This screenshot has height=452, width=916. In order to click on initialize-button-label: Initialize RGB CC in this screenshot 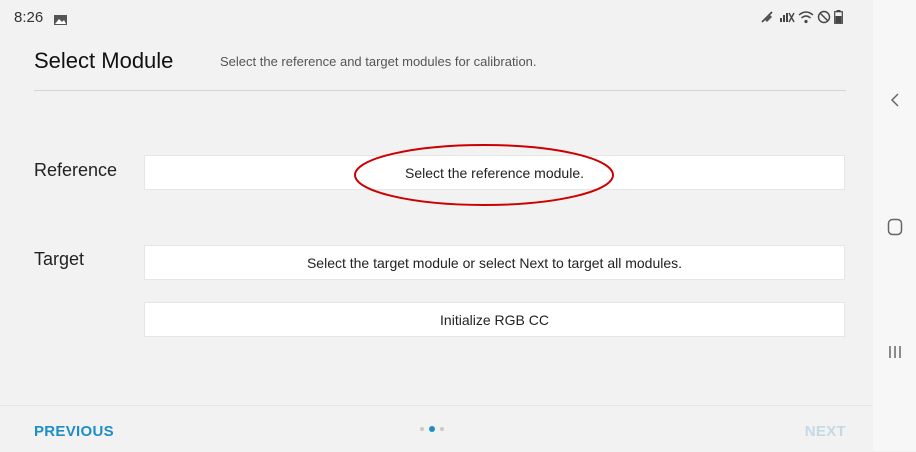, I will do `click(494, 319)`.